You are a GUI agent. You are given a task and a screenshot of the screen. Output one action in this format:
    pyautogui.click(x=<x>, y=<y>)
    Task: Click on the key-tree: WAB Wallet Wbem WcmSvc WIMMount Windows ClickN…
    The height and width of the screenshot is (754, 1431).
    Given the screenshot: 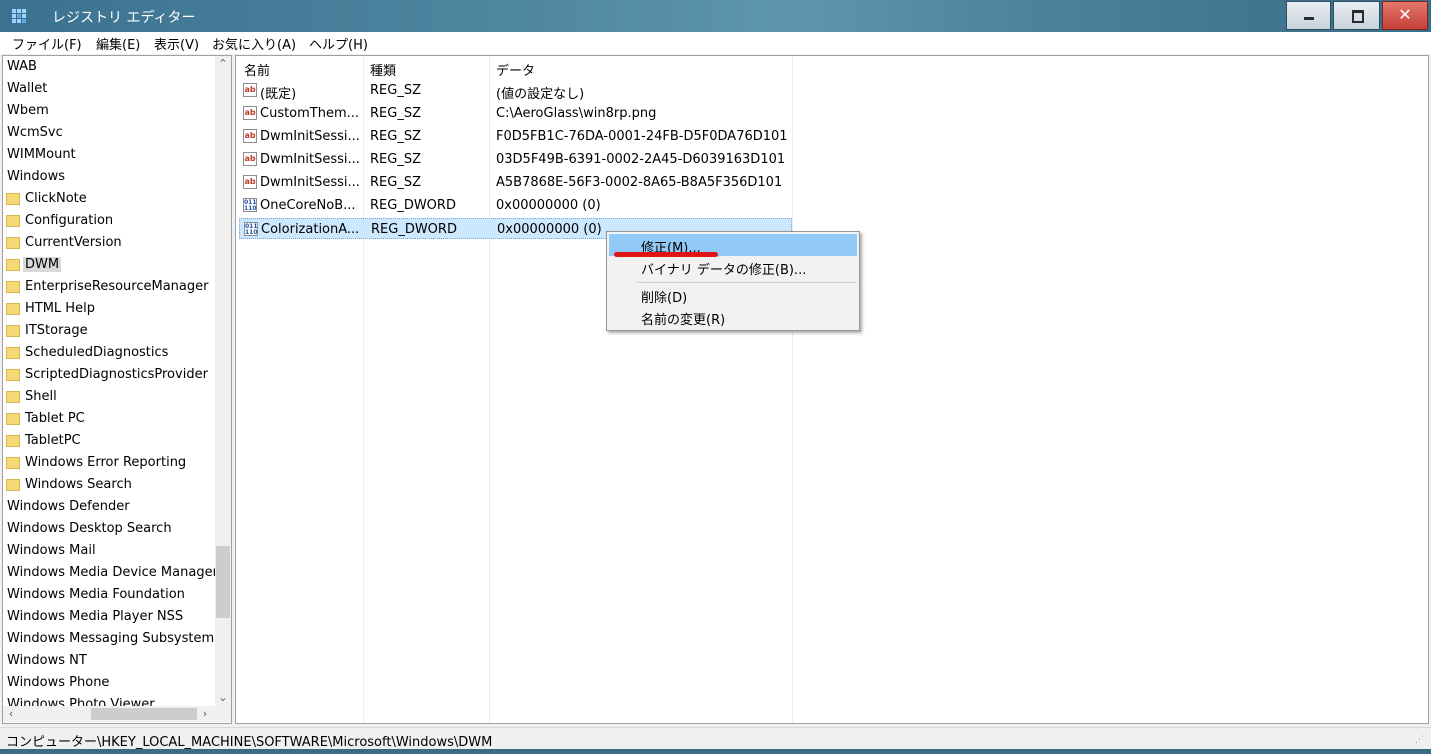 What is the action you would take?
    pyautogui.click(x=109, y=381)
    